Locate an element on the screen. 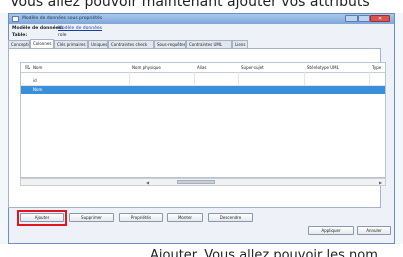 The height and width of the screenshot is (257, 403). tab-uniques: Uniques is located at coordinates (98, 44).